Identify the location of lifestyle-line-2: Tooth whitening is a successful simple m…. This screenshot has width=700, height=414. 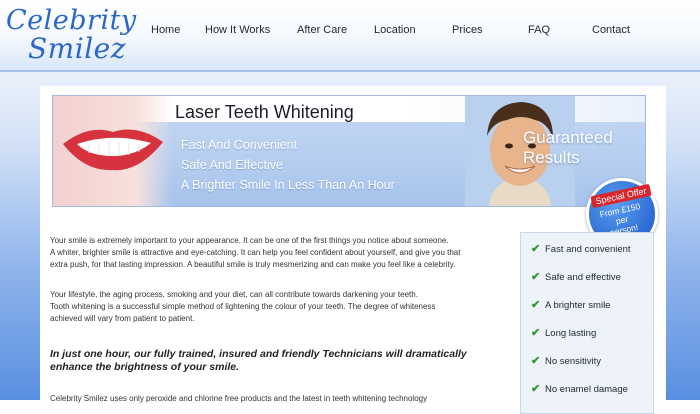
(243, 306).